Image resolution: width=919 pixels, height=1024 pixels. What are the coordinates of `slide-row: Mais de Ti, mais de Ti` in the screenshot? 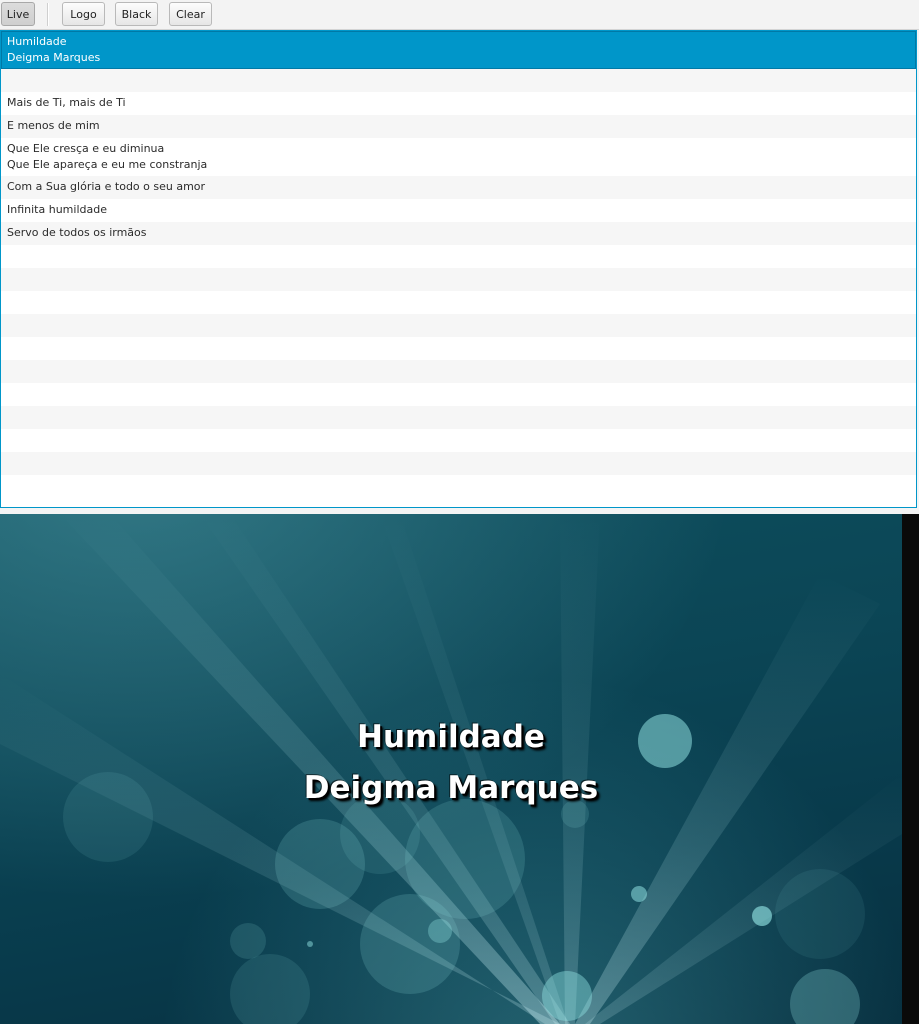 It's located at (458, 103).